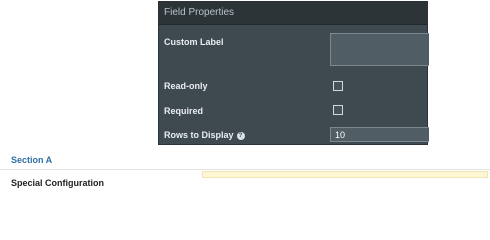  I want to click on custom-label-label: Custom Label, so click(194, 42).